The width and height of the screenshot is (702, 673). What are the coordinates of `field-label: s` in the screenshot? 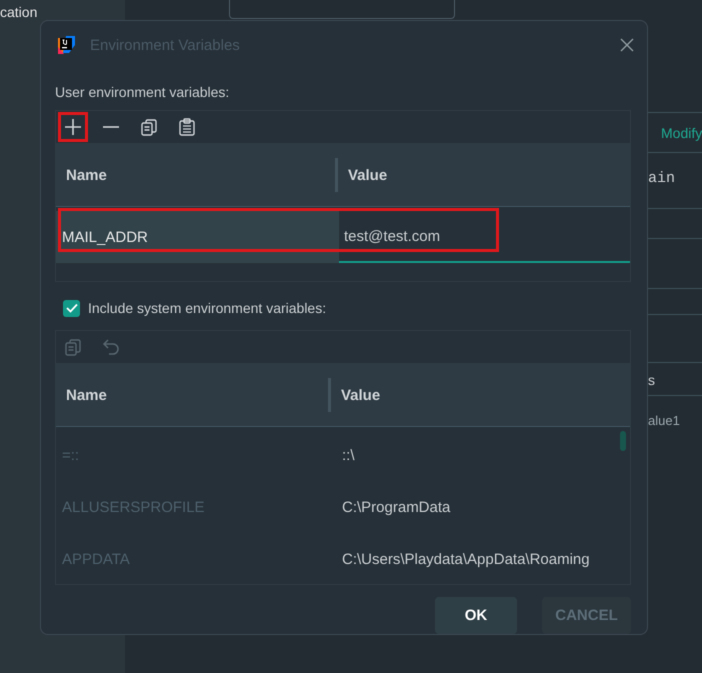 It's located at (651, 380).